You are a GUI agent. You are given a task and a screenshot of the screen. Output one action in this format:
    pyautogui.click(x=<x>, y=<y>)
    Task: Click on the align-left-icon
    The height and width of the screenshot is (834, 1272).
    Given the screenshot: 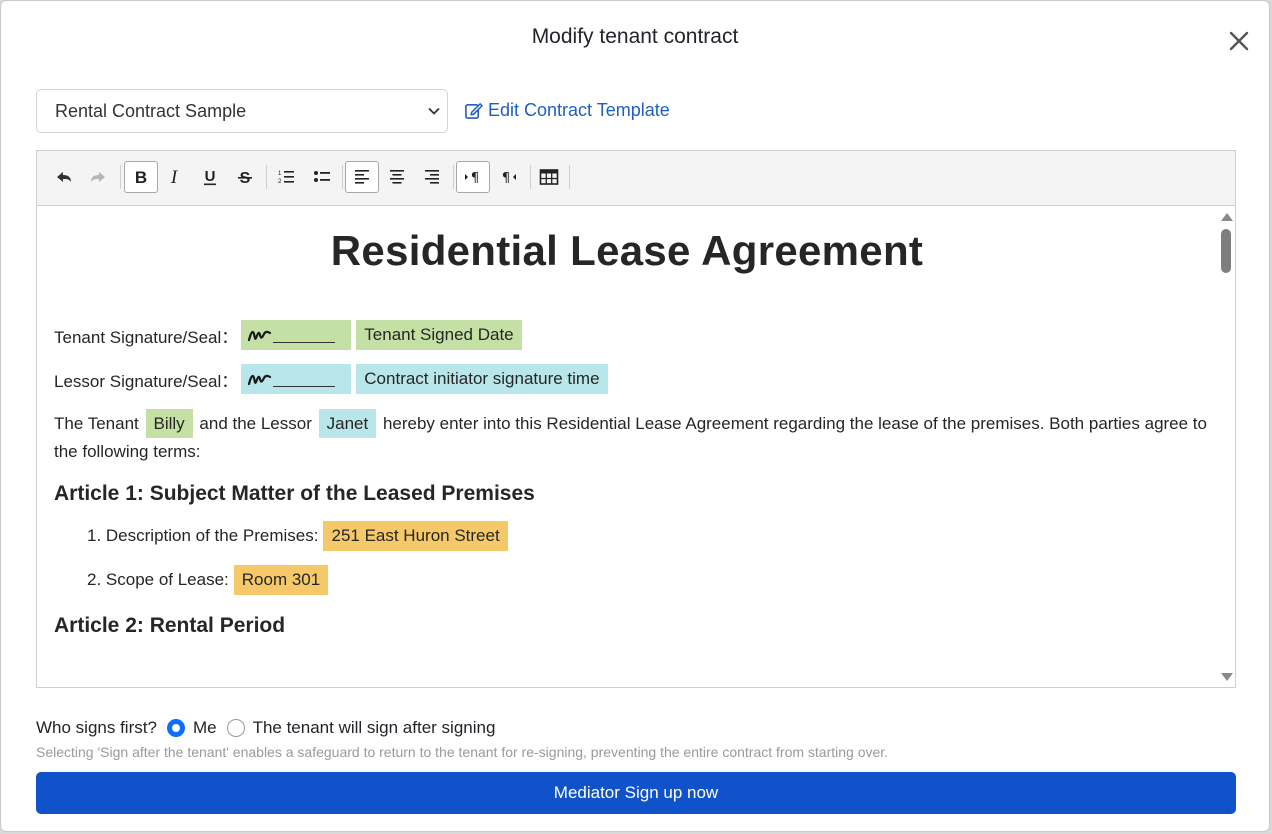 What is the action you would take?
    pyautogui.click(x=362, y=177)
    